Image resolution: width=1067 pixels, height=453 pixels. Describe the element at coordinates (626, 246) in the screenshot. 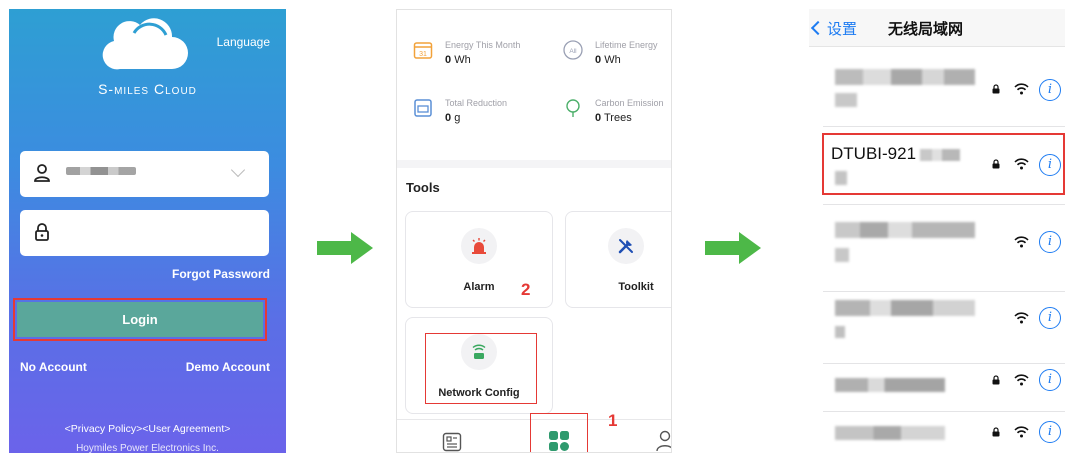

I see `toolkit-icon` at that location.